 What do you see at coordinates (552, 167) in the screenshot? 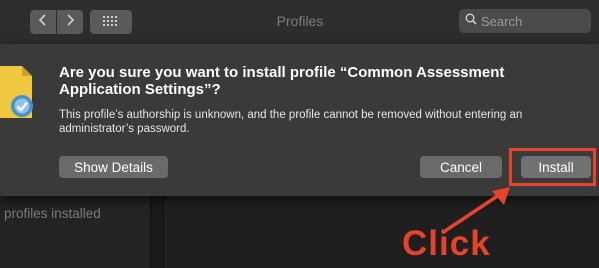
I see `install-highlight-box` at bounding box center [552, 167].